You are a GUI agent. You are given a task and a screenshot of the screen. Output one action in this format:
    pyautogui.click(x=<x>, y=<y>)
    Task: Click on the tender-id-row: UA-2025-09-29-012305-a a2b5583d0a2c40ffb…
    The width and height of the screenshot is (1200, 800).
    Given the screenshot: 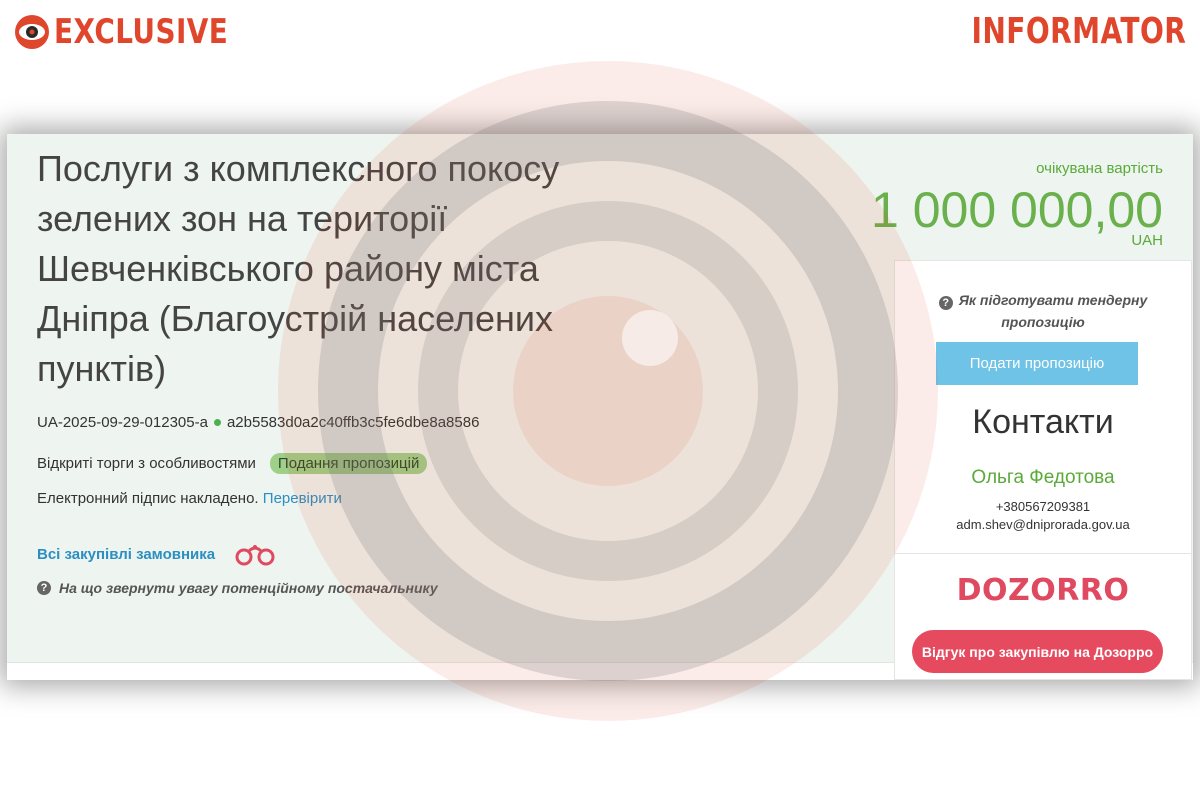 What is the action you would take?
    pyautogui.click(x=258, y=422)
    